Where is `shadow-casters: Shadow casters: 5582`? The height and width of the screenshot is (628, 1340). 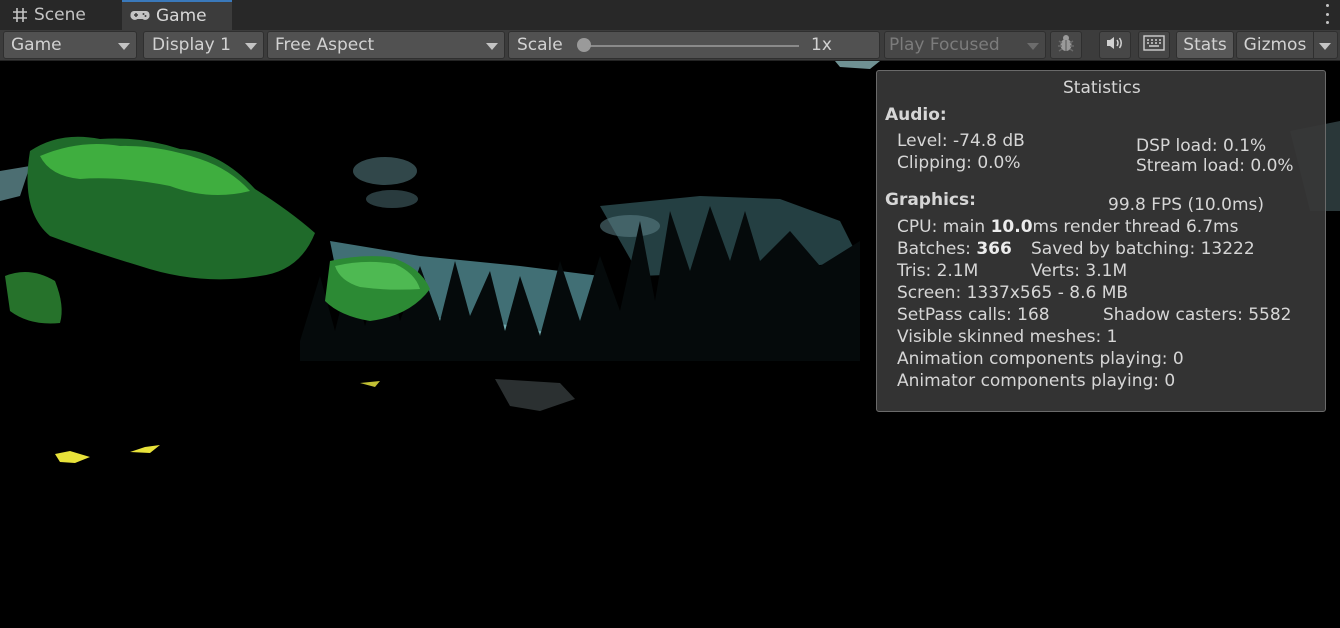 shadow-casters: Shadow casters: 5582 is located at coordinates (1197, 315).